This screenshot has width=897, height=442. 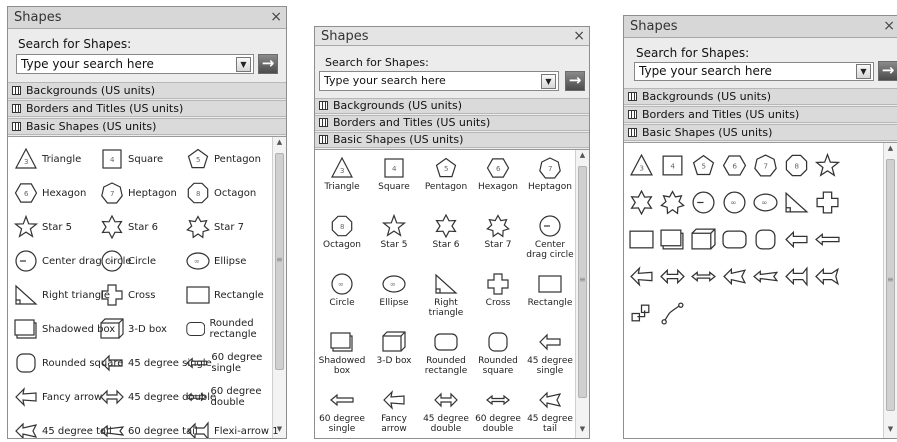 I want to click on shape-item: Shadowed box, so click(x=342, y=353).